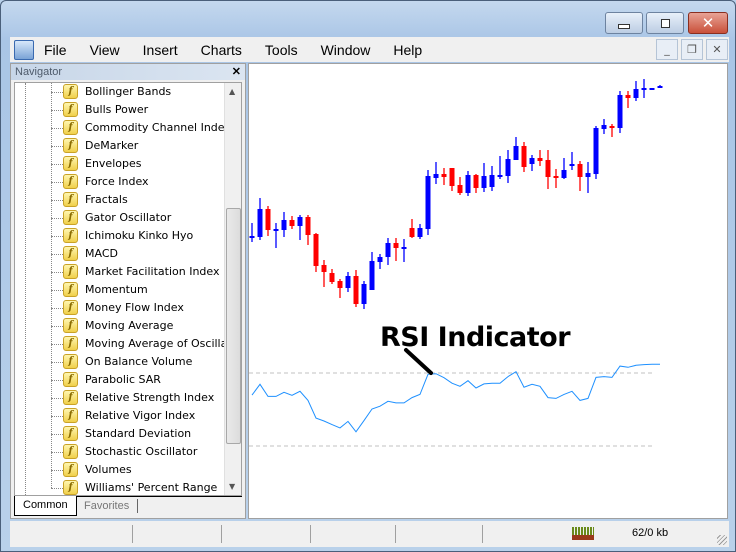 Image resolution: width=736 pixels, height=552 pixels. What do you see at coordinates (55, 50) in the screenshot?
I see `menu-file: File` at bounding box center [55, 50].